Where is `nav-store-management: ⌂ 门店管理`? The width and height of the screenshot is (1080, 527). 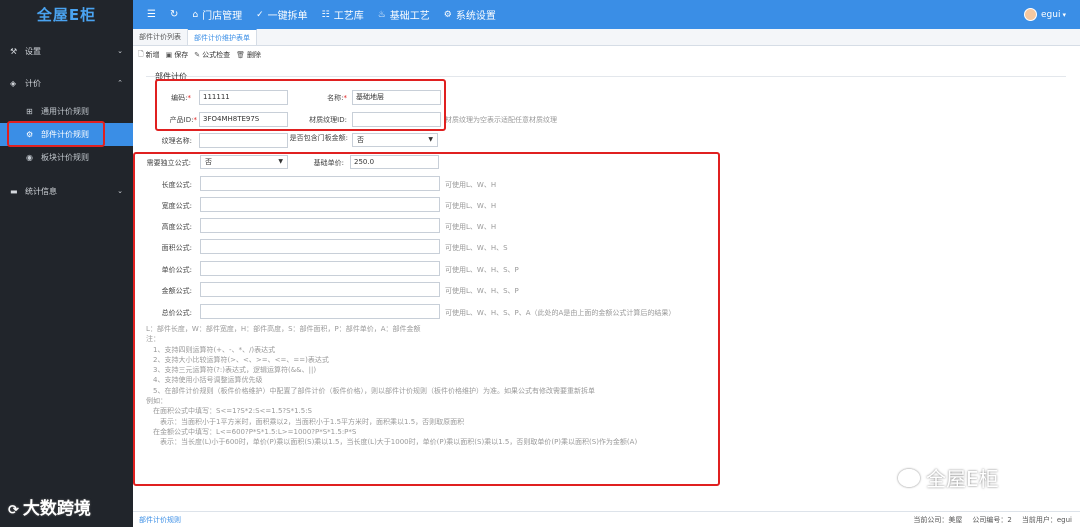
nav-store-management: ⌂ 门店管理 is located at coordinates (217, 15).